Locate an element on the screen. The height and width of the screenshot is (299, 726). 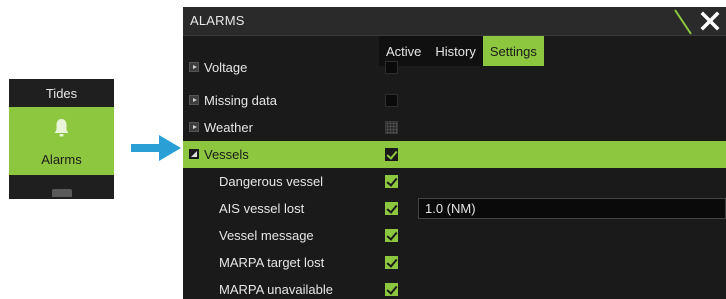
side-item-alarms: Alarms is located at coordinates (61, 141).